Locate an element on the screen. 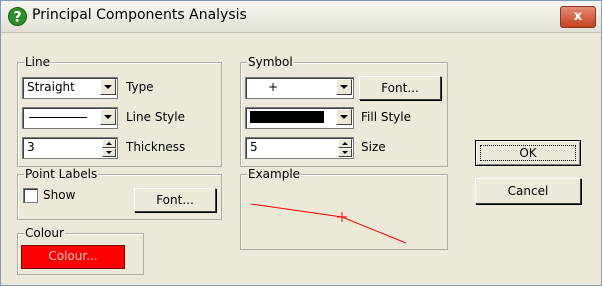 Image resolution: width=602 pixels, height=286 pixels. symbol-select: + is located at coordinates (299, 88).